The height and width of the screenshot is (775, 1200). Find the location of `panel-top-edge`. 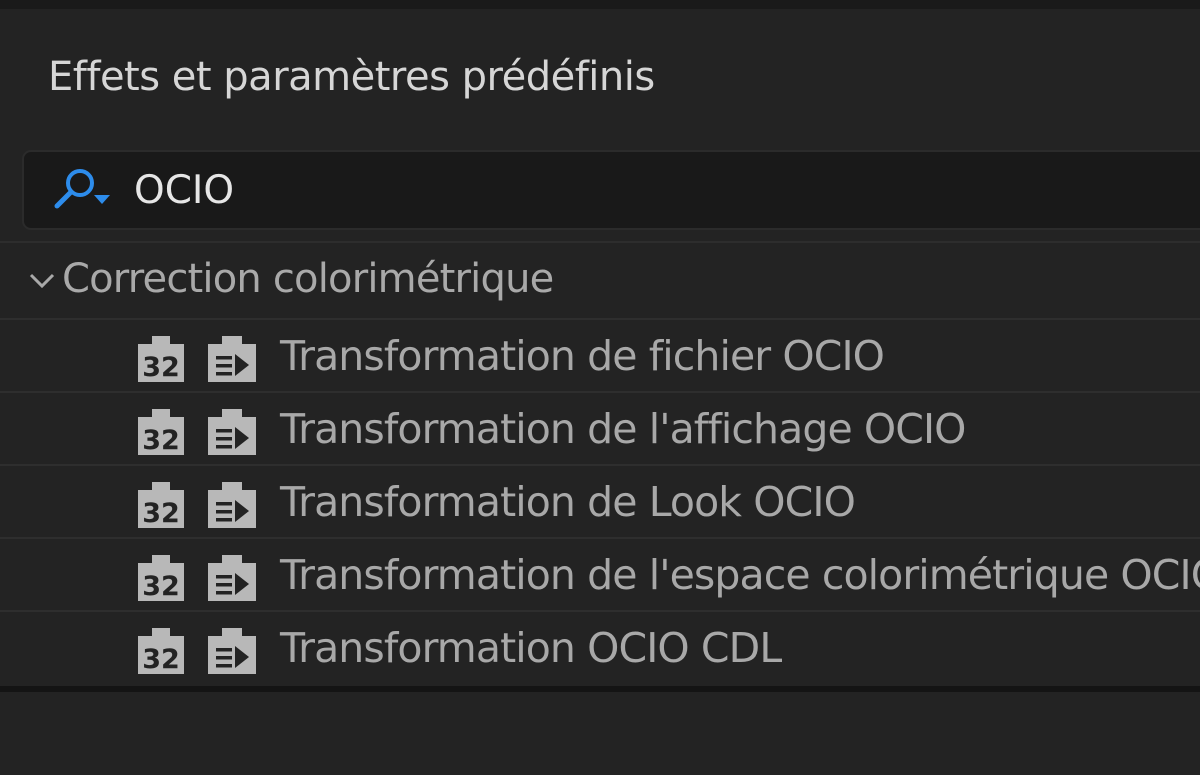

panel-top-edge is located at coordinates (600, 4).